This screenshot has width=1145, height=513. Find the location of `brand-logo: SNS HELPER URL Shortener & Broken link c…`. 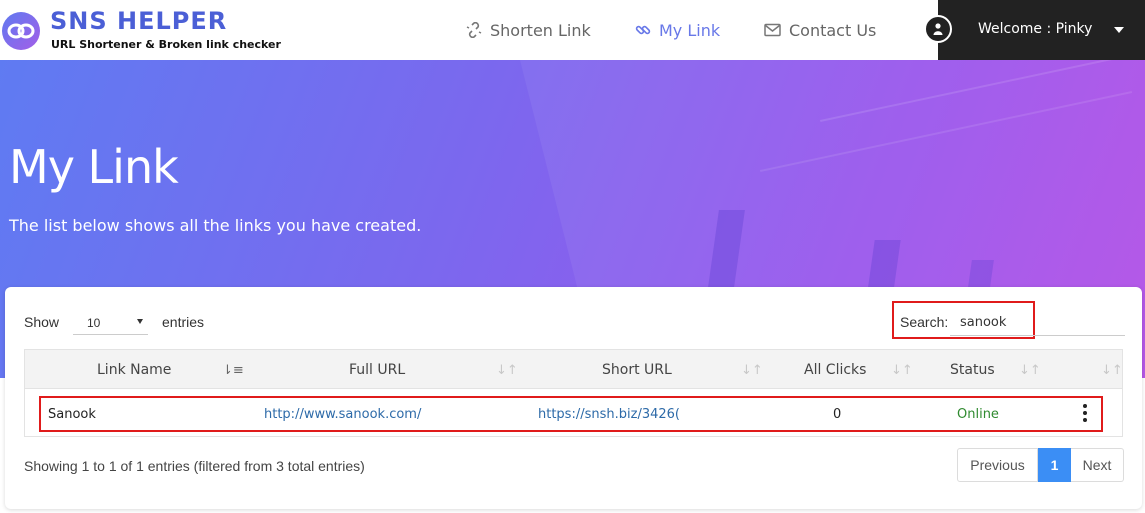

brand-logo: SNS HELPER URL Shortener & Broken link c… is located at coordinates (145, 31).